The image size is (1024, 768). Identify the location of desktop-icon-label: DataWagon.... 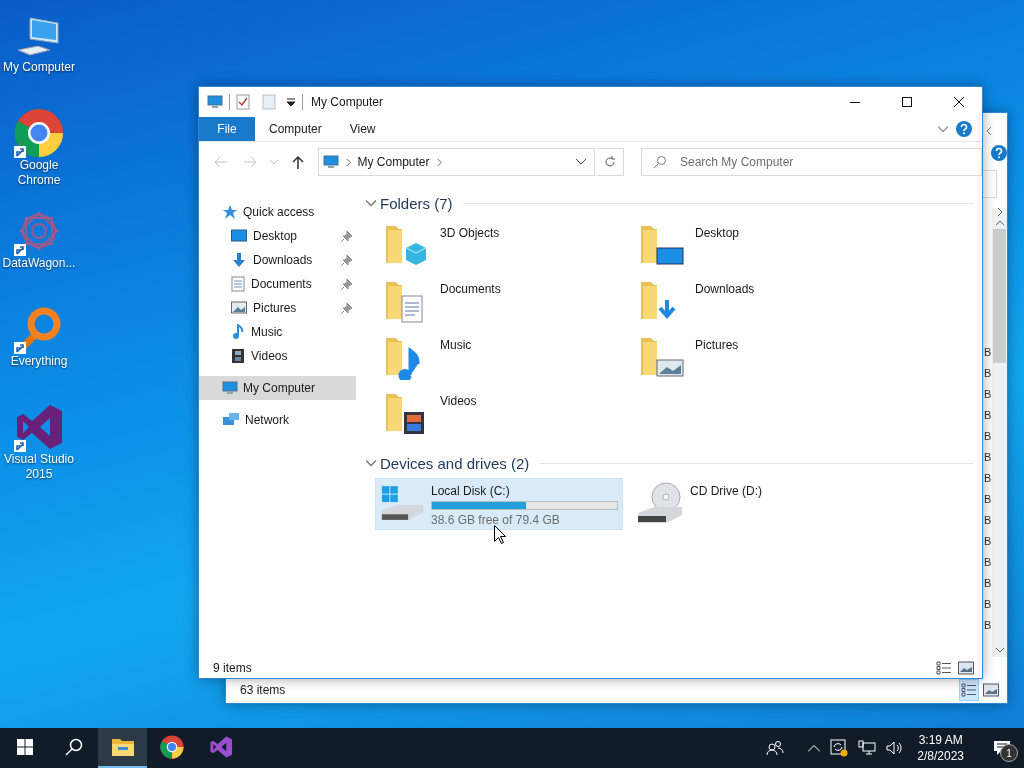
(39, 263).